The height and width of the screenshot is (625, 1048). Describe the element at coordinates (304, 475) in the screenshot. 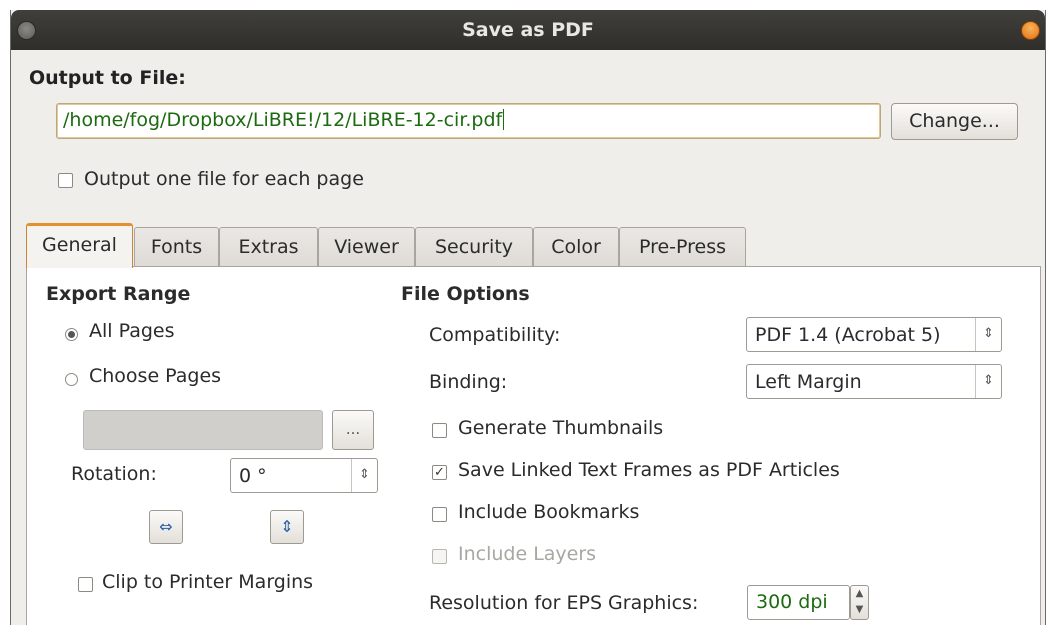

I see `rotation-select: 0 ° ⇕` at that location.